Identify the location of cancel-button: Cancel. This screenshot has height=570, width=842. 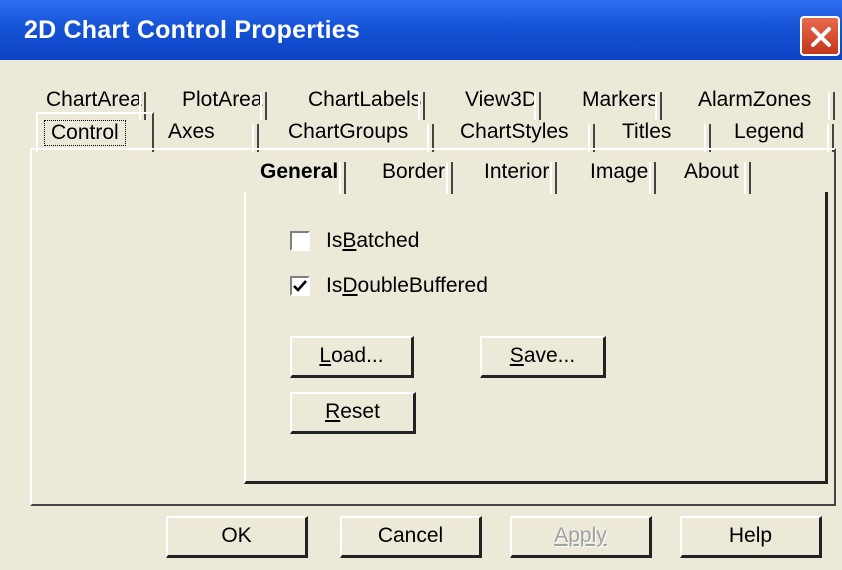
(411, 537).